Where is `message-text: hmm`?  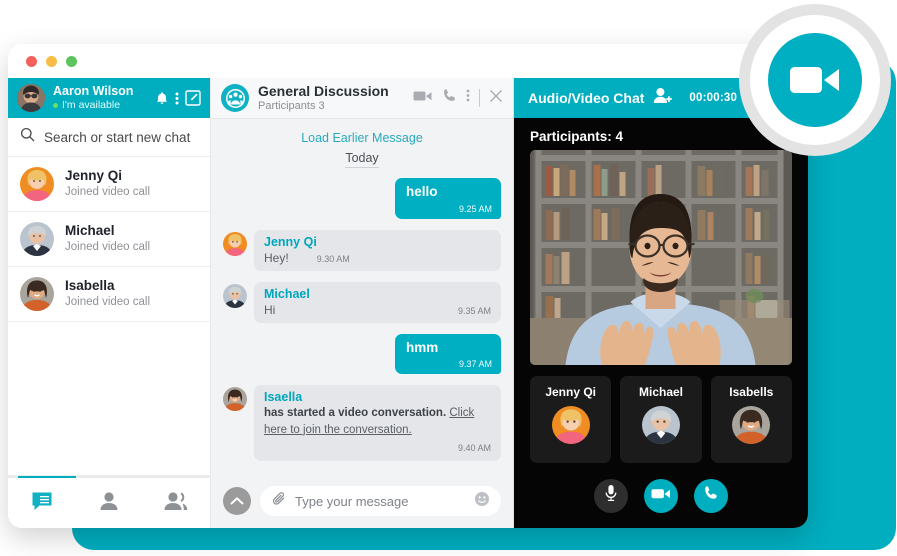
message-text: hmm is located at coordinates (422, 347).